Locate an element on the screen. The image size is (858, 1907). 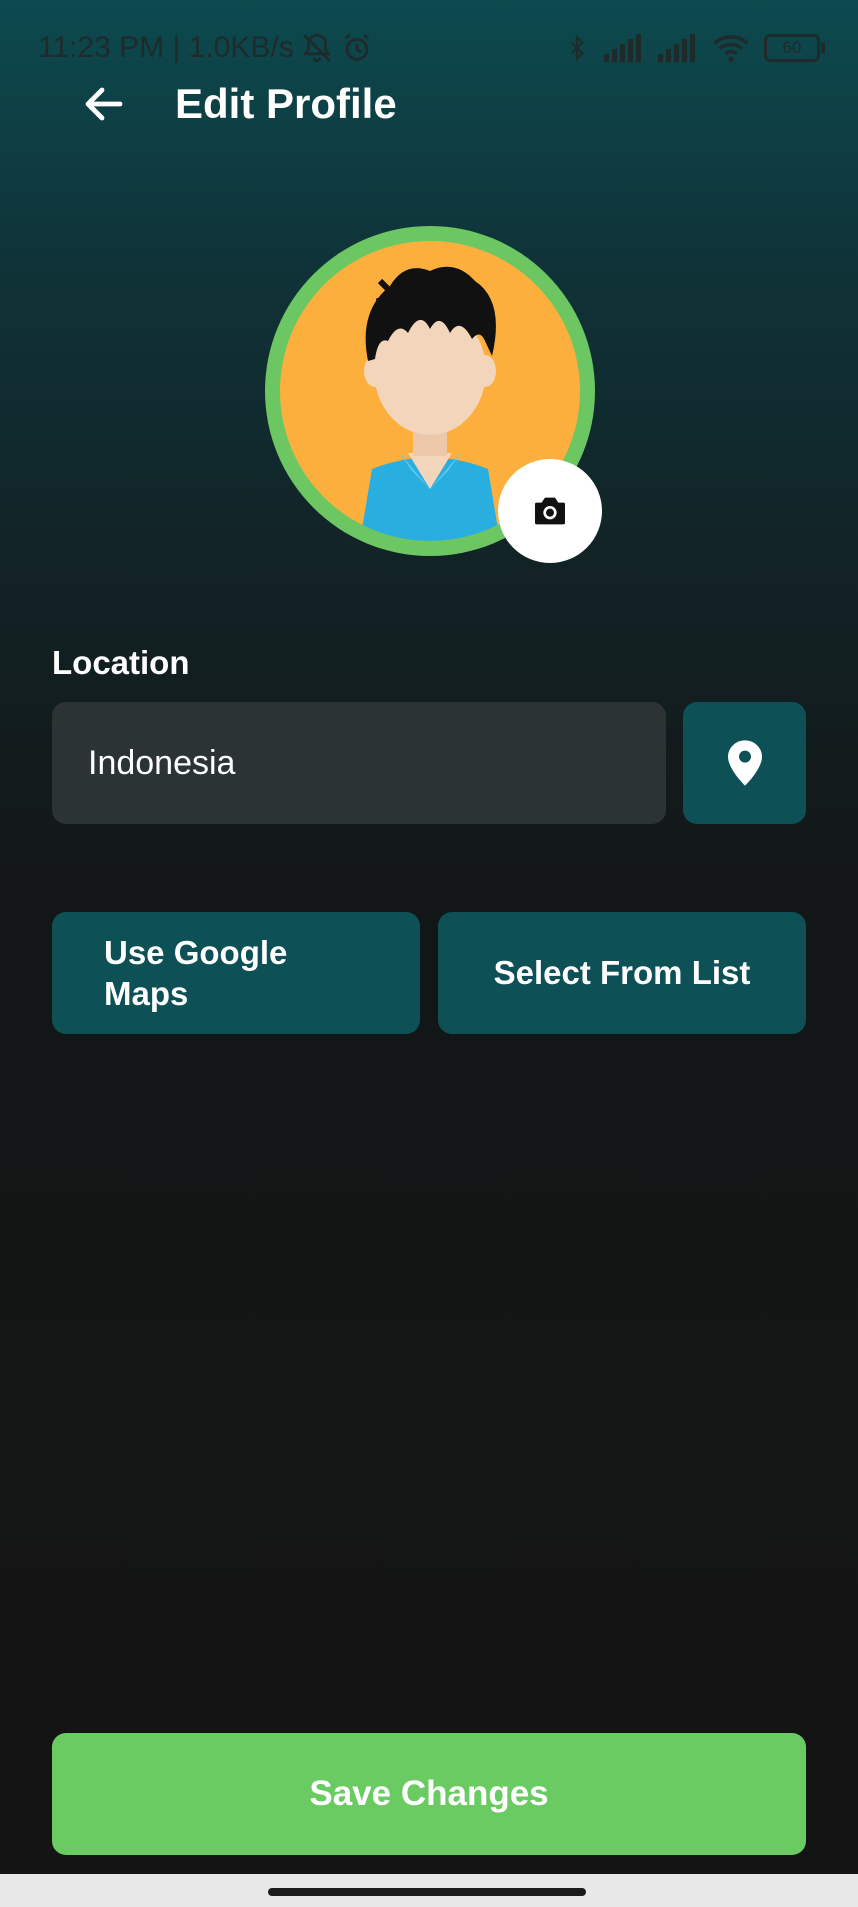
location-value: Indonesia is located at coordinates (162, 762).